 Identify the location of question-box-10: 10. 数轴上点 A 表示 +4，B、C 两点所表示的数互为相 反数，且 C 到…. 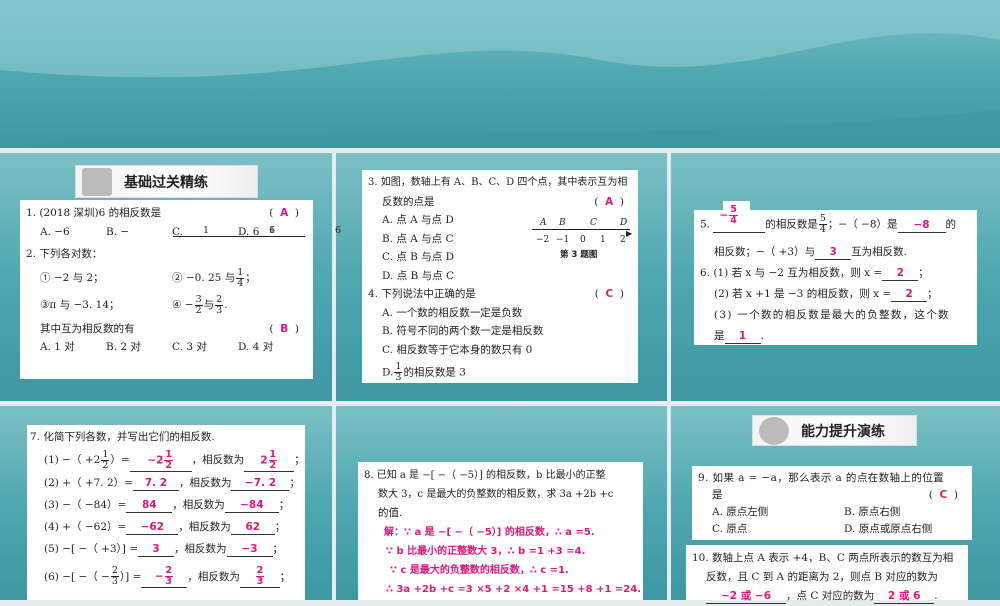
(827, 574).